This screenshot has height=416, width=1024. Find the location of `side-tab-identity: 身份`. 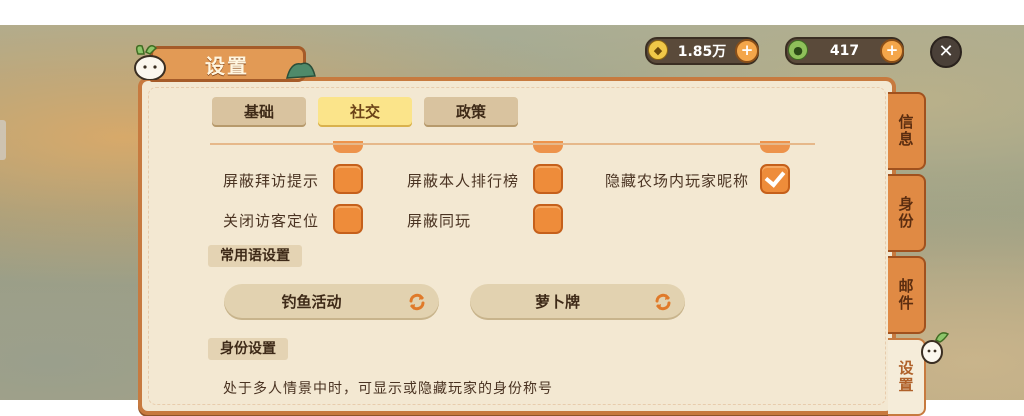

side-tab-identity: 身份 is located at coordinates (907, 213).